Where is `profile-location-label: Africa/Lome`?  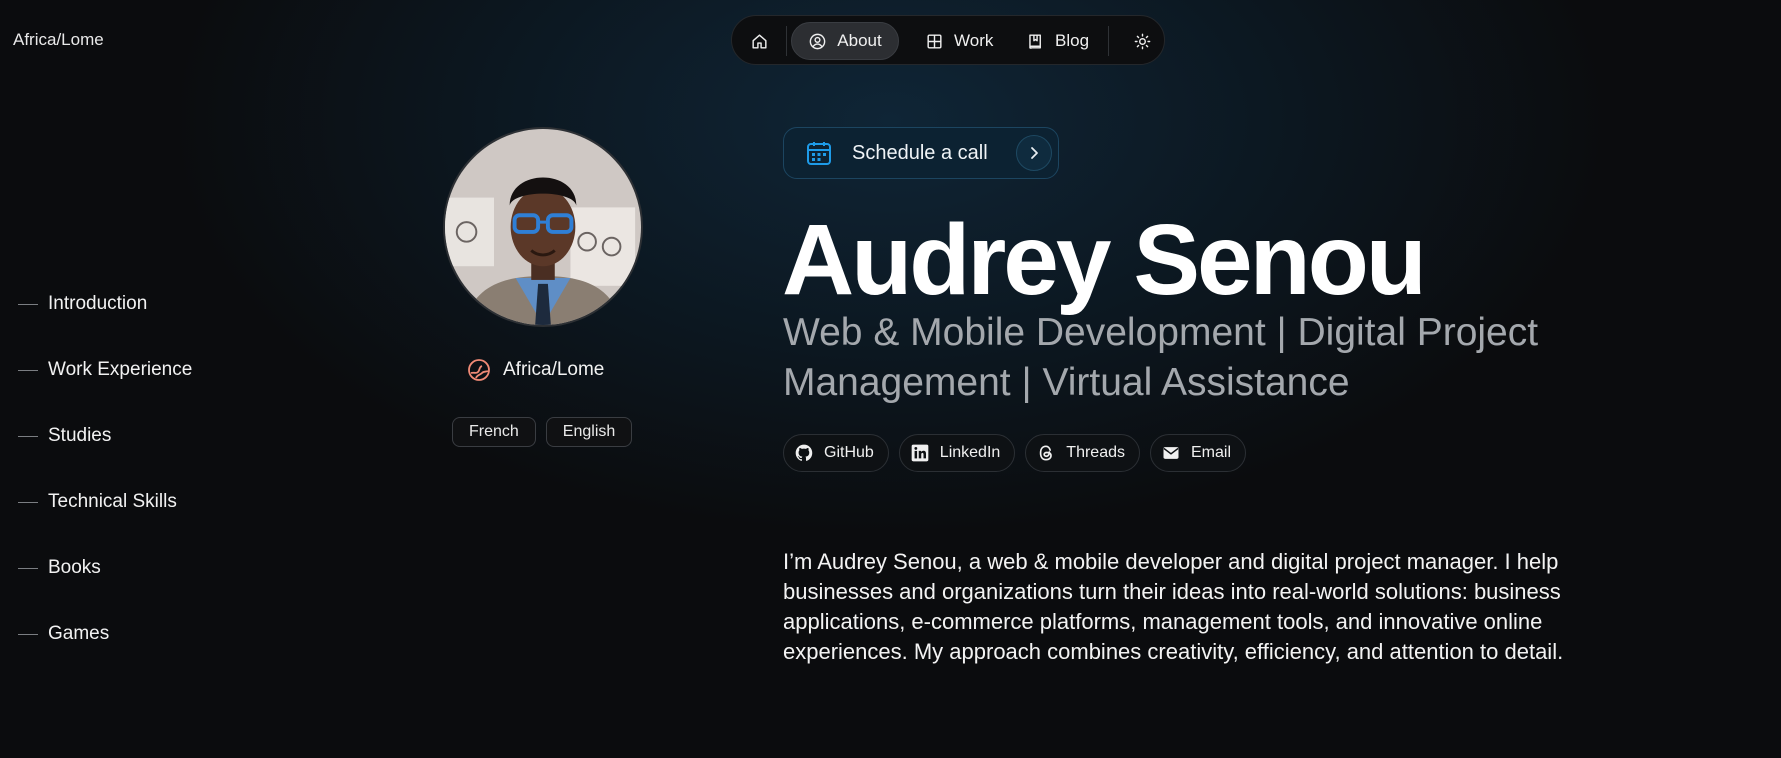 profile-location-label: Africa/Lome is located at coordinates (554, 369).